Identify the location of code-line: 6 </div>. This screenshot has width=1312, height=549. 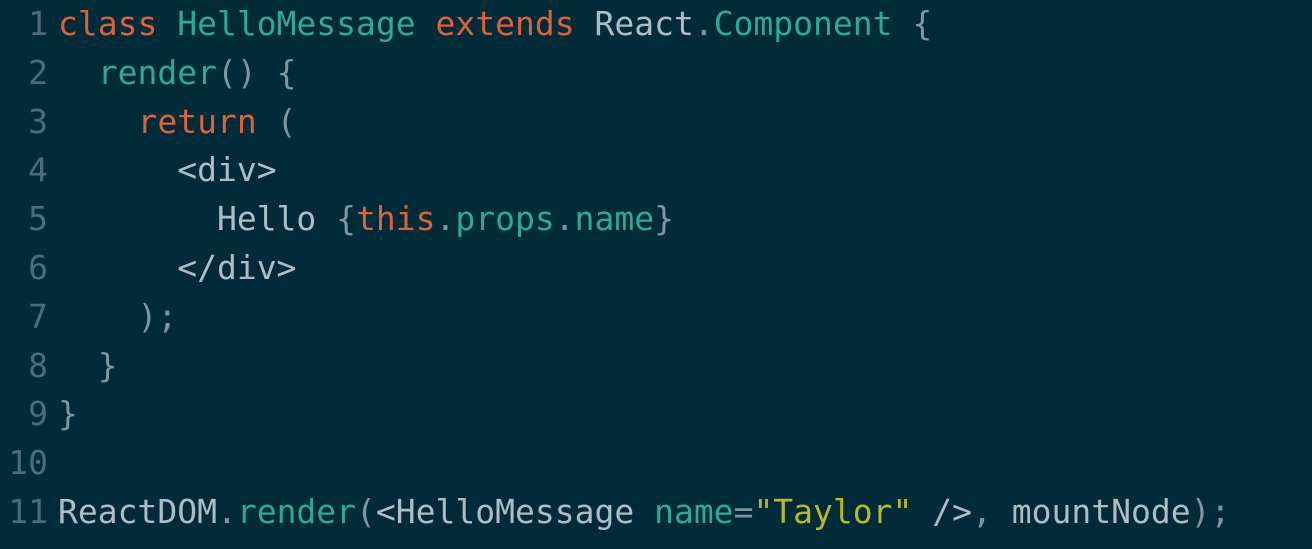
(656, 268).